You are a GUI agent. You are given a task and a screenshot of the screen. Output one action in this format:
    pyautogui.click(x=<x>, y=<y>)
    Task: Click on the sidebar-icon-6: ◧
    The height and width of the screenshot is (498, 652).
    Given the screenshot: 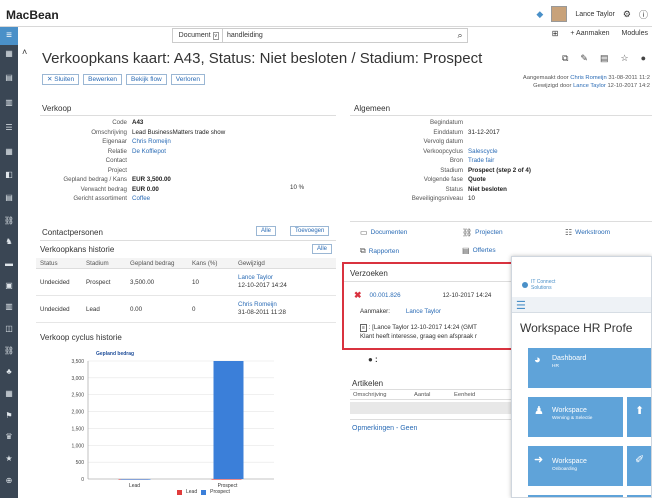 What is the action you would take?
    pyautogui.click(x=9, y=174)
    